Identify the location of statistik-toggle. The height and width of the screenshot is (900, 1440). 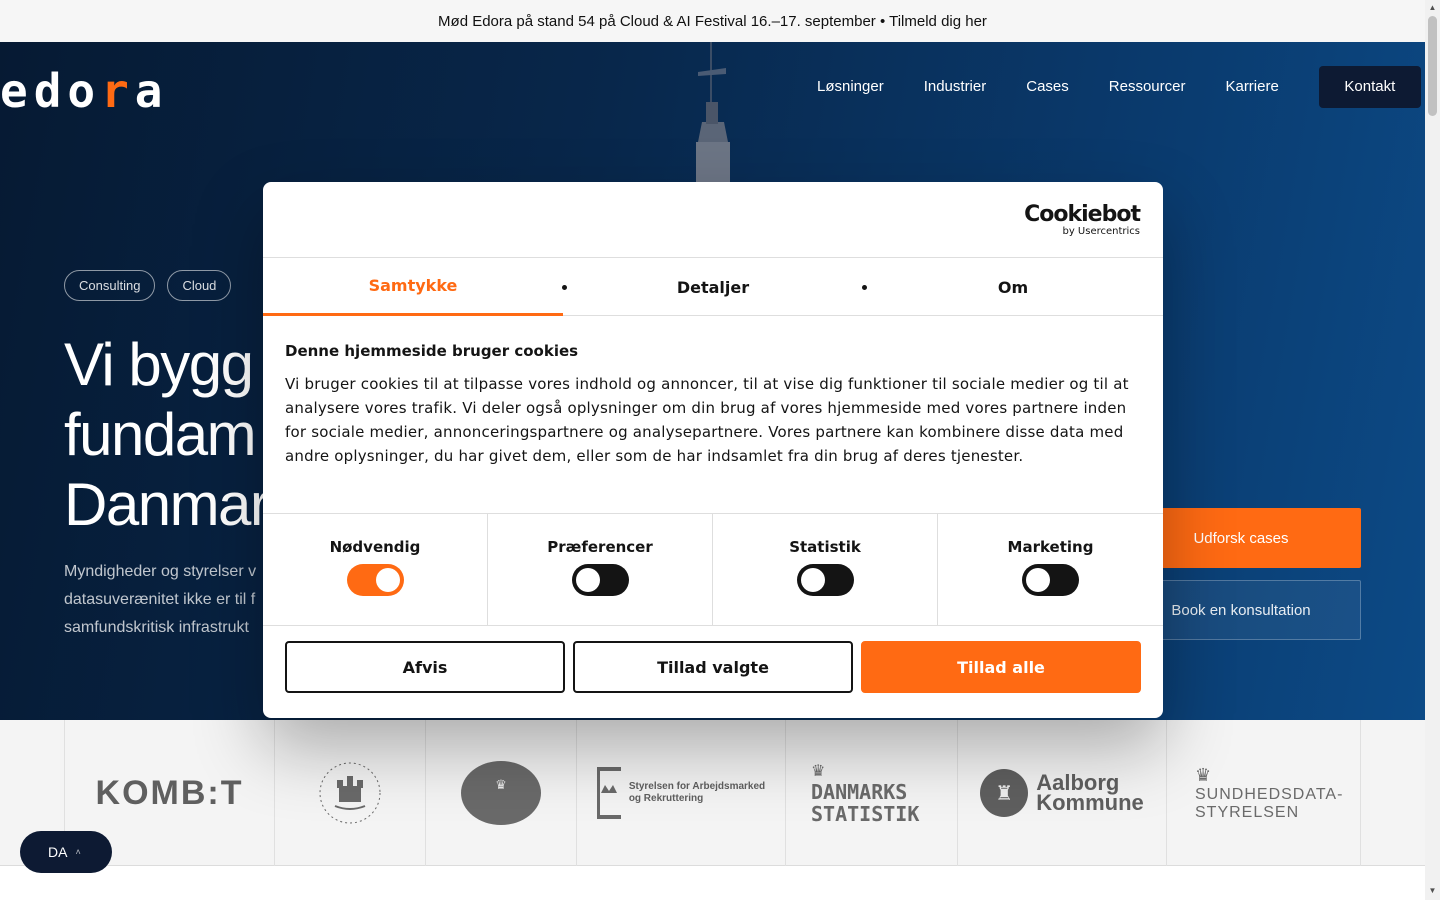
(825, 580).